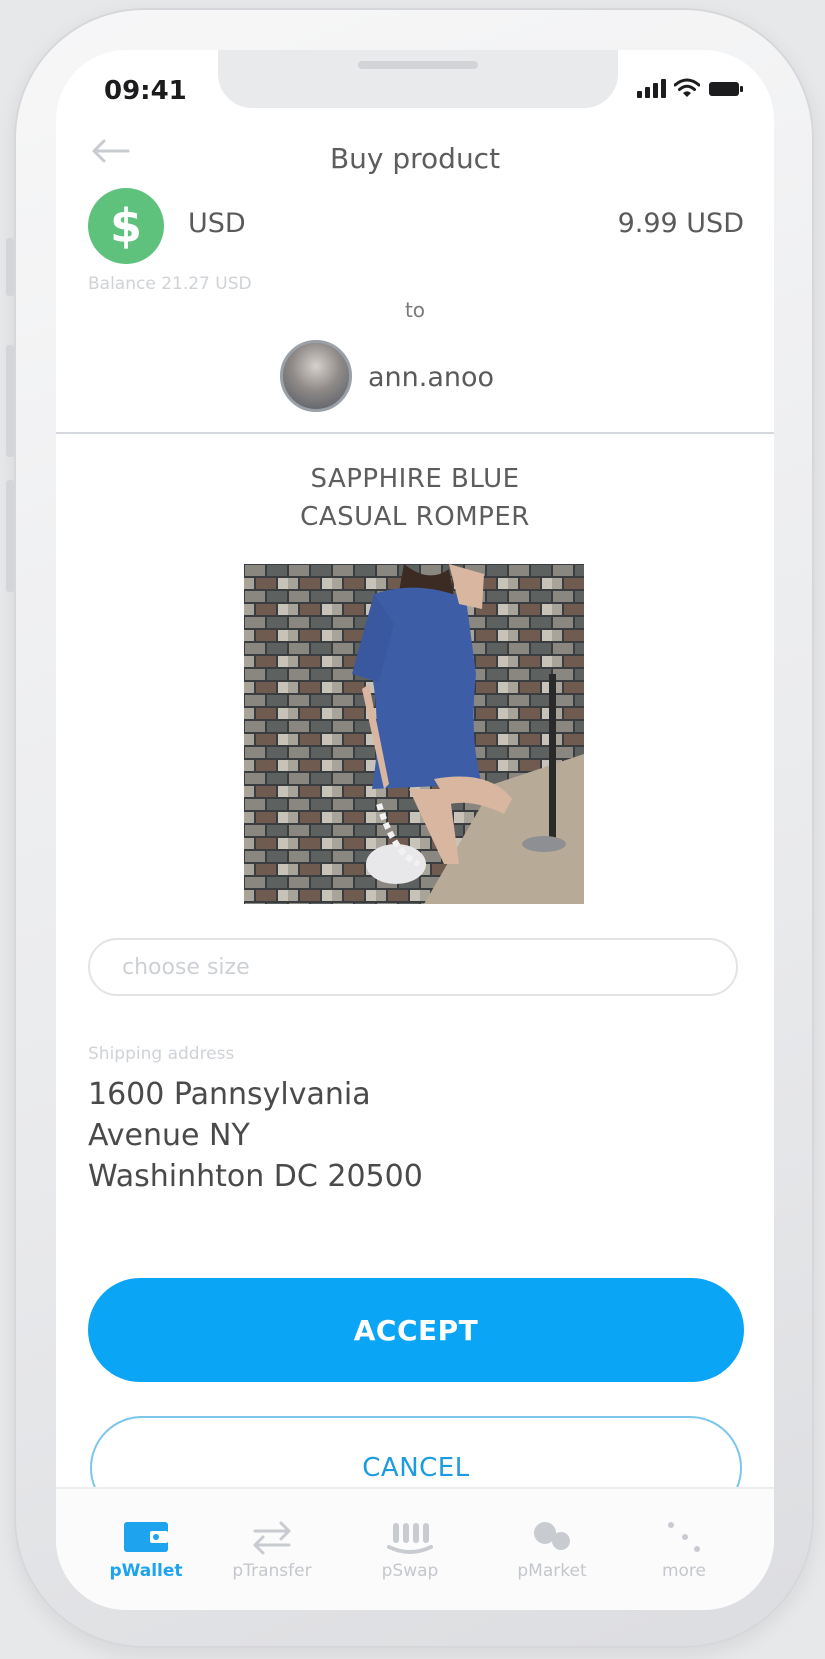 Image resolution: width=825 pixels, height=1659 pixels. I want to click on tab-ptransfer: pTransfer, so click(272, 1544).